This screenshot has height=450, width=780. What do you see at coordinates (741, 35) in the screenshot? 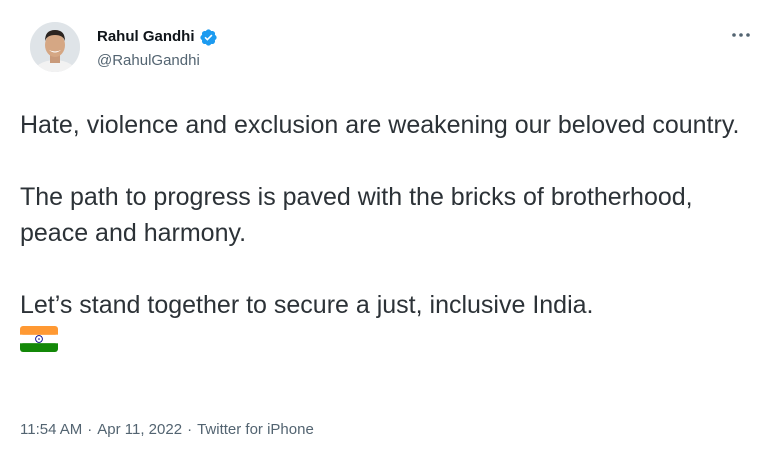
I see `more-options-icon` at bounding box center [741, 35].